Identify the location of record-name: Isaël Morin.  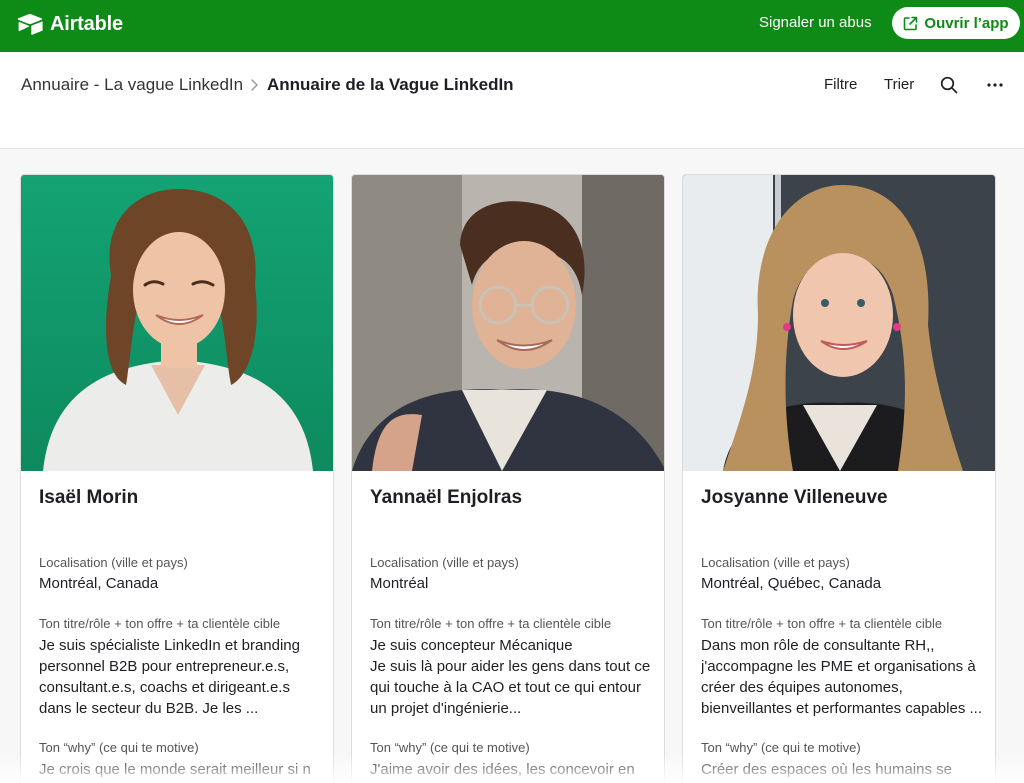
(89, 497).